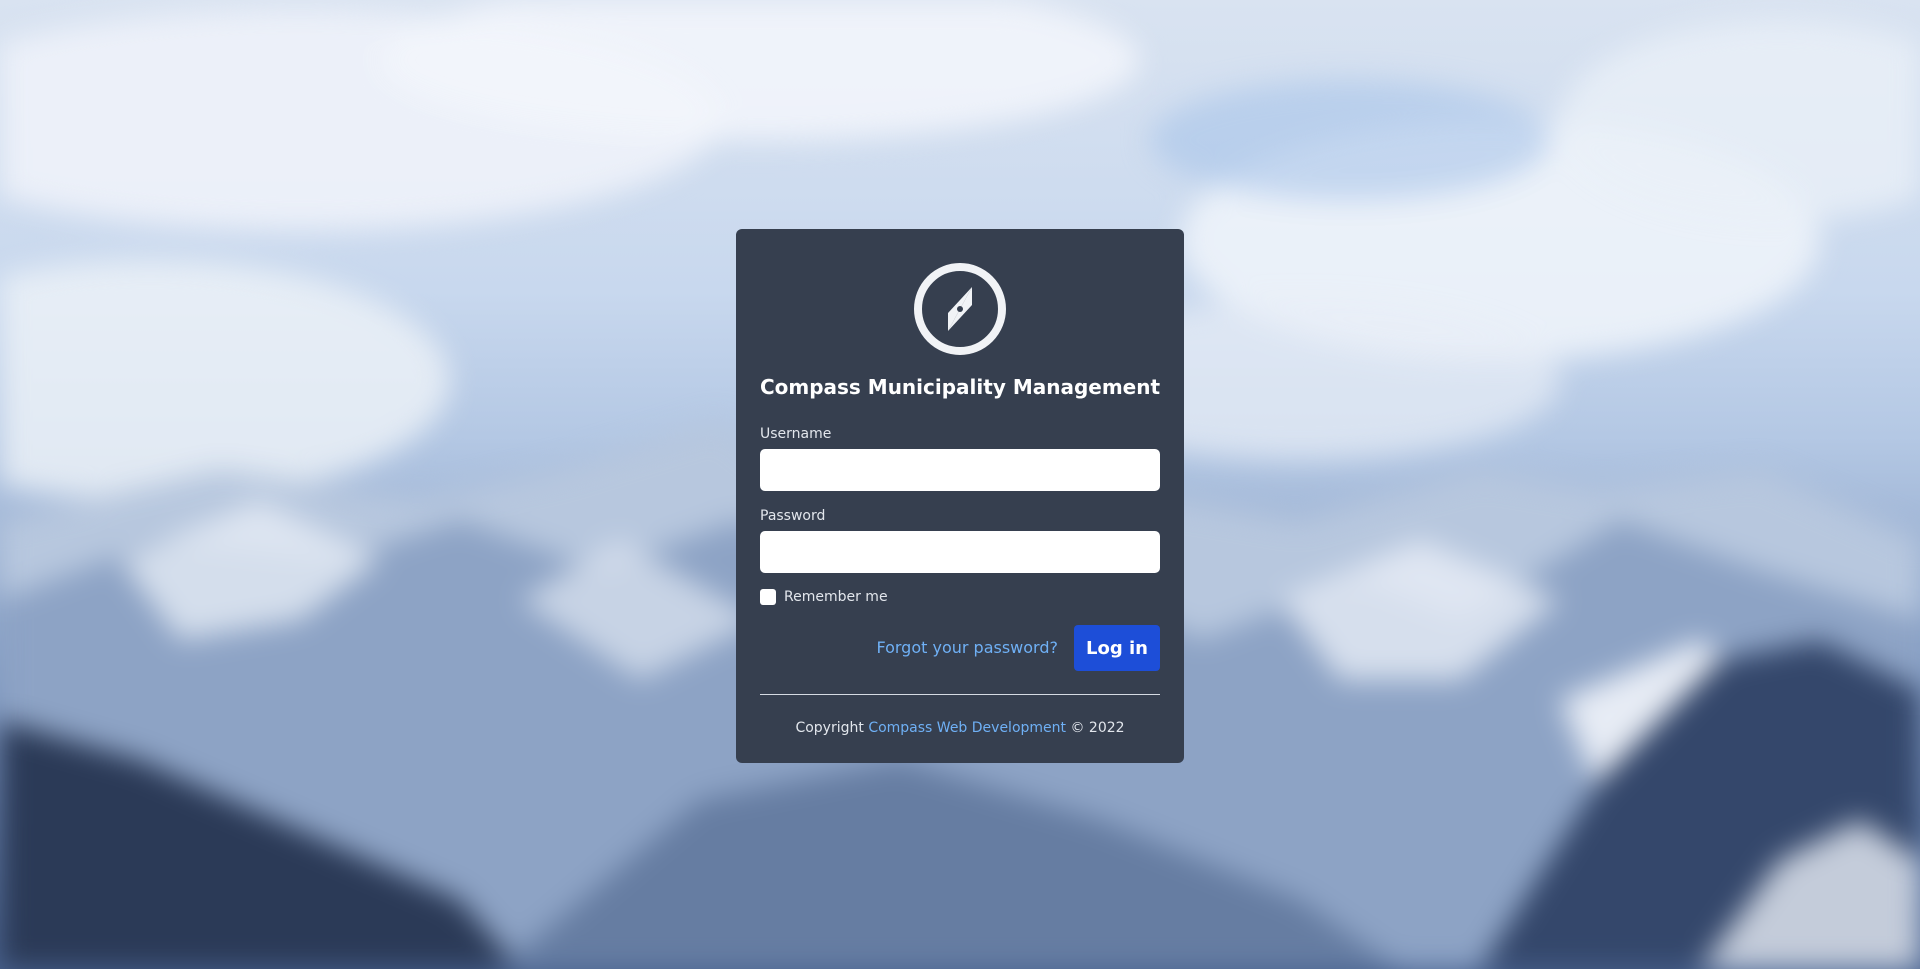 The image size is (1920, 969). I want to click on company-link: Compass Web Development, so click(967, 728).